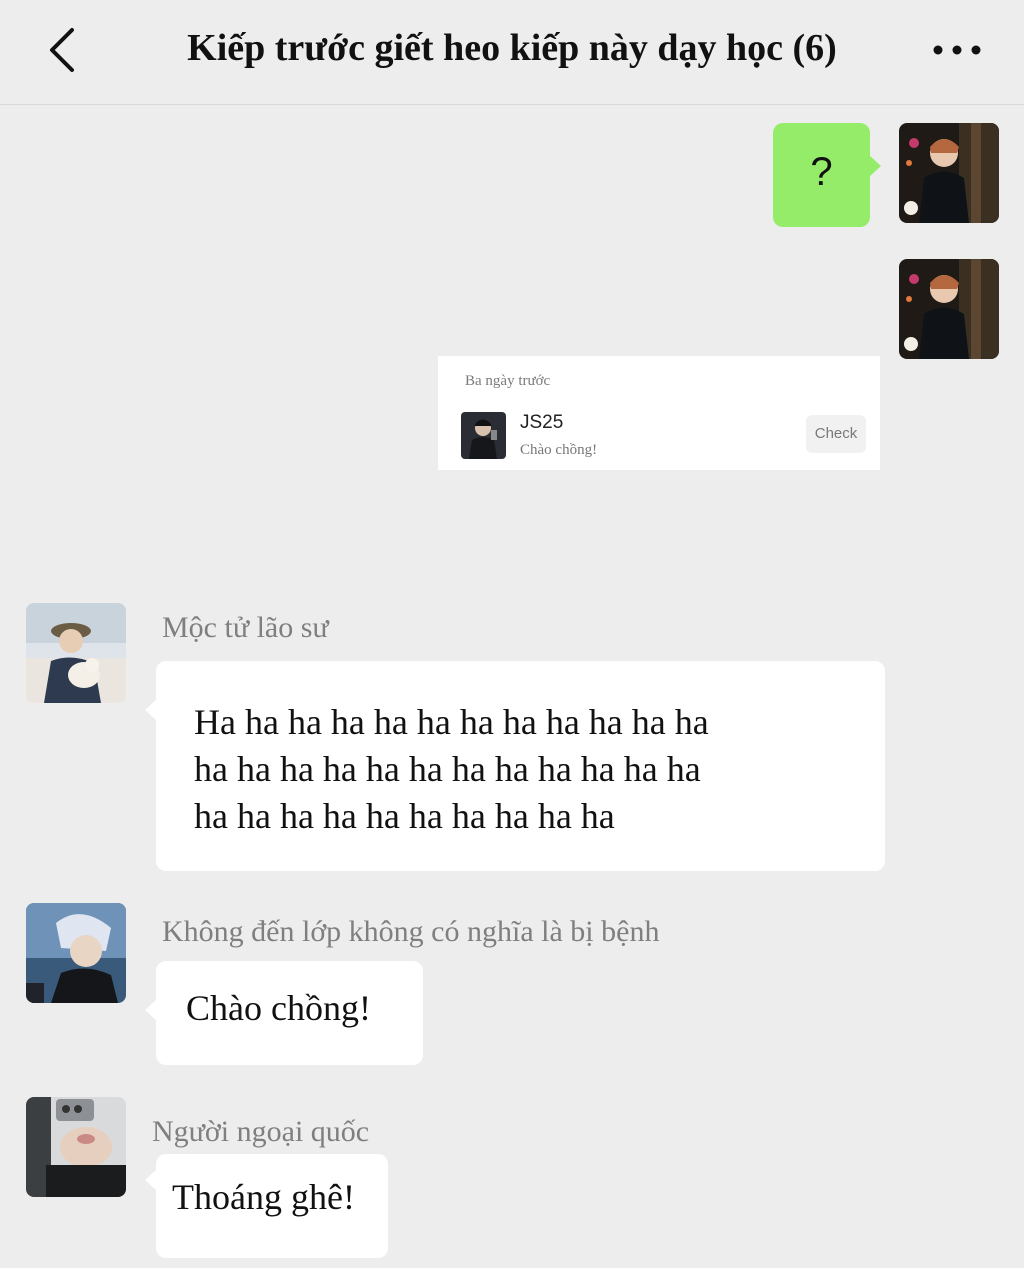 This screenshot has height=1268, width=1024. What do you see at coordinates (559, 450) in the screenshot?
I see `card-preview-text: Chào chồng!` at bounding box center [559, 450].